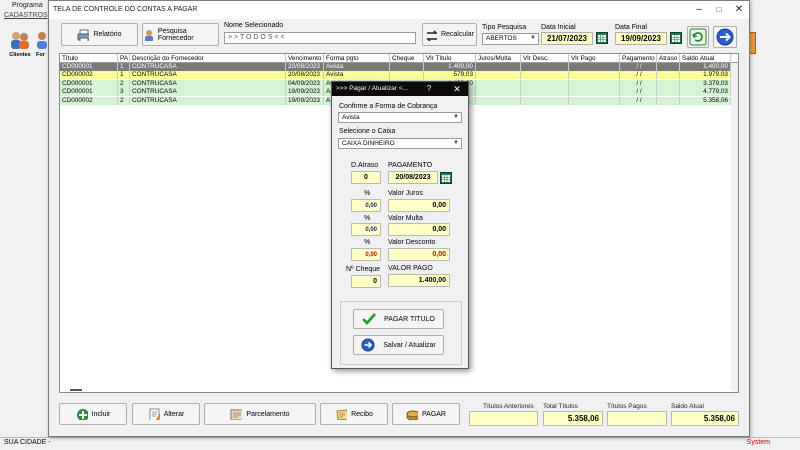 The image size is (800, 450). What do you see at coordinates (734, 227) in the screenshot?
I see `vertical-scrollbar` at bounding box center [734, 227].